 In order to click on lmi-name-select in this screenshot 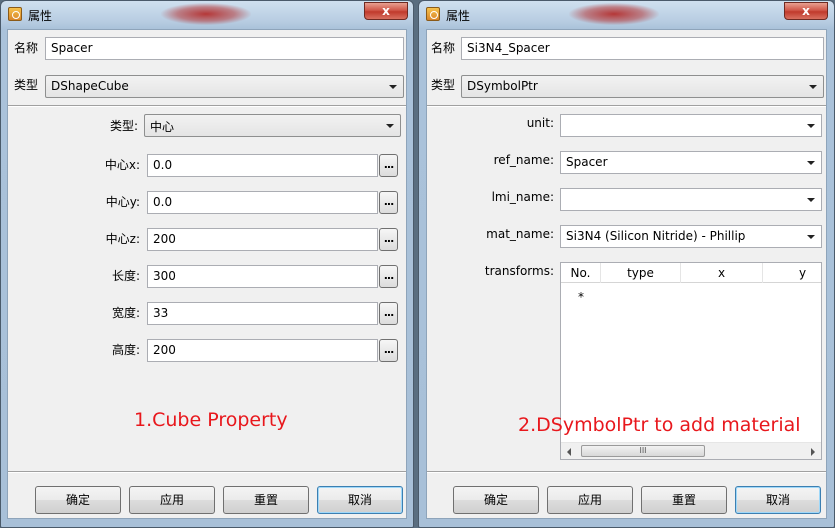, I will do `click(691, 199)`.